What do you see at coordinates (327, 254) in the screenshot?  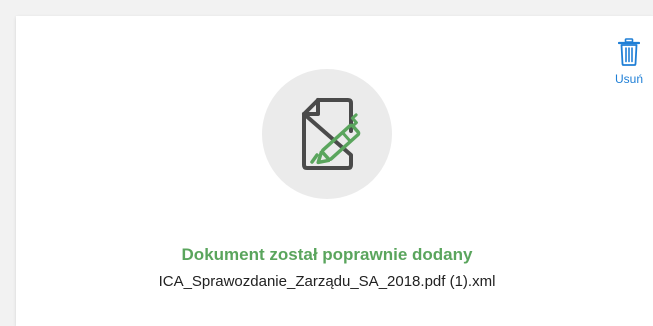 I see `upload-success-message: Dokument został poprawnie dodany` at bounding box center [327, 254].